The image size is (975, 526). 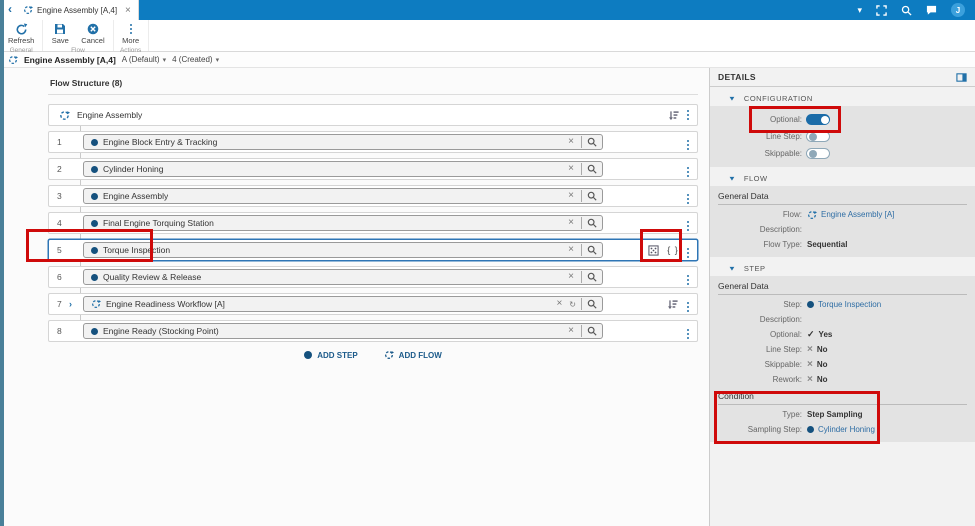 What do you see at coordinates (810, 364) in the screenshot?
I see `cross-icon: ×` at bounding box center [810, 364].